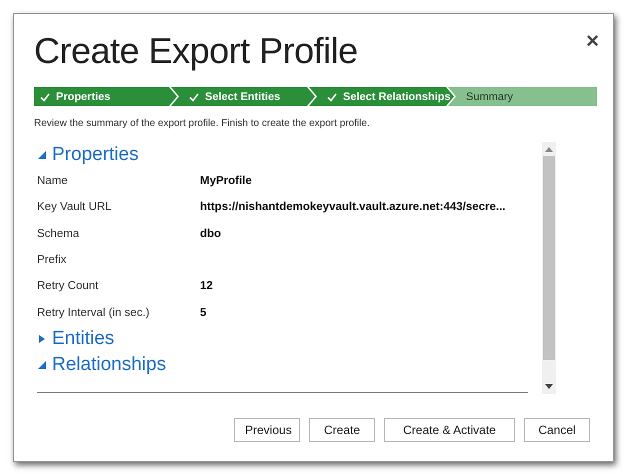 The image size is (628, 474). I want to click on field-label: Name, so click(53, 181).